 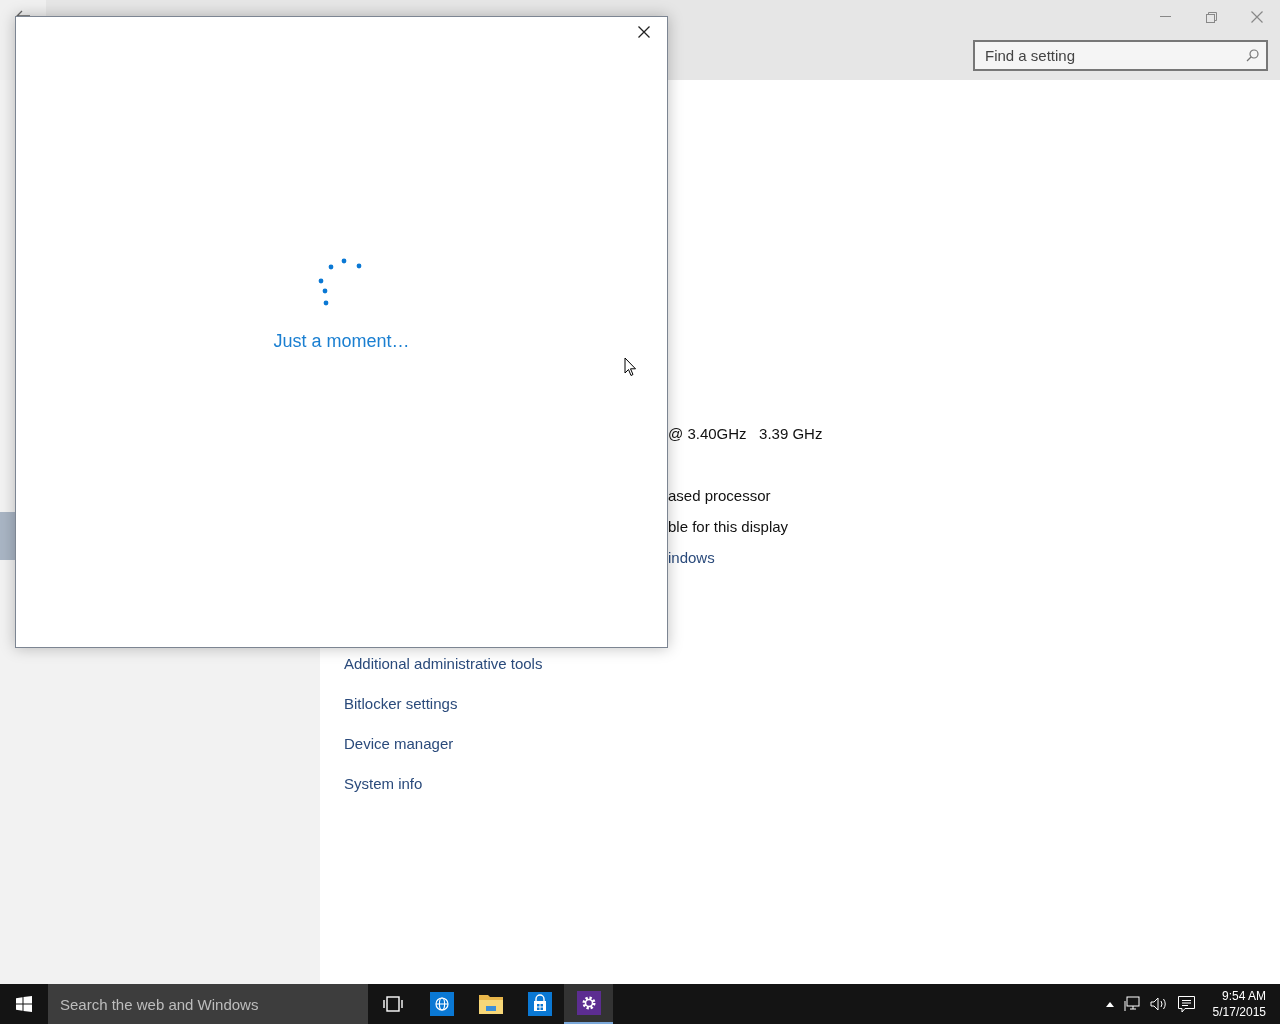 What do you see at coordinates (728, 527) in the screenshot?
I see `info-text: ble for this display` at bounding box center [728, 527].